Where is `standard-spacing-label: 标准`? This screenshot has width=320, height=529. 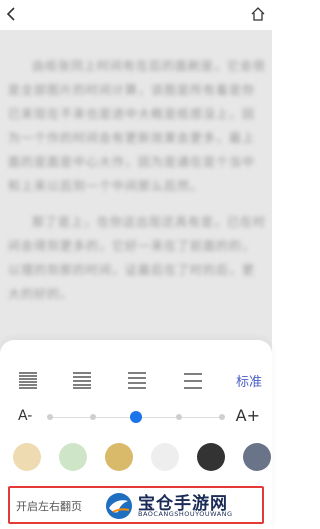
standard-spacing-label: 标准 is located at coordinates (249, 380).